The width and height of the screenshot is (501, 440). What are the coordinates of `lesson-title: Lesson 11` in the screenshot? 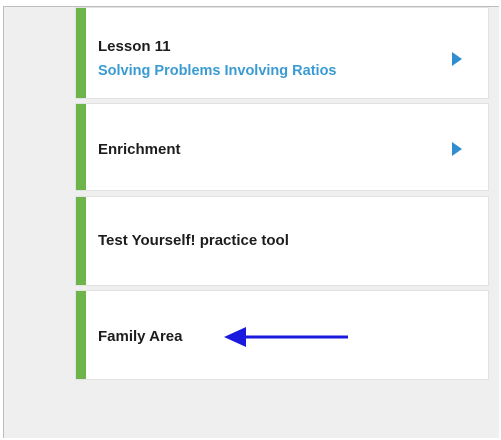 It's located at (134, 46).